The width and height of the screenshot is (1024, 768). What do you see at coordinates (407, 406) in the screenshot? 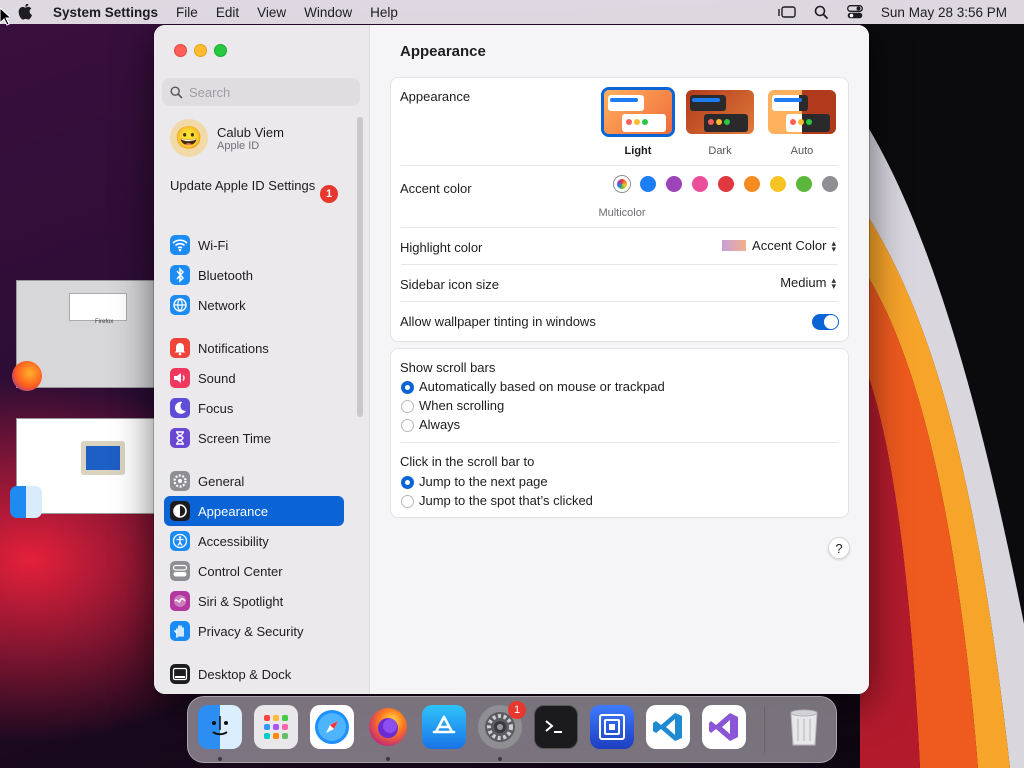
I see `scroll-bars-radio-scrolling` at bounding box center [407, 406].